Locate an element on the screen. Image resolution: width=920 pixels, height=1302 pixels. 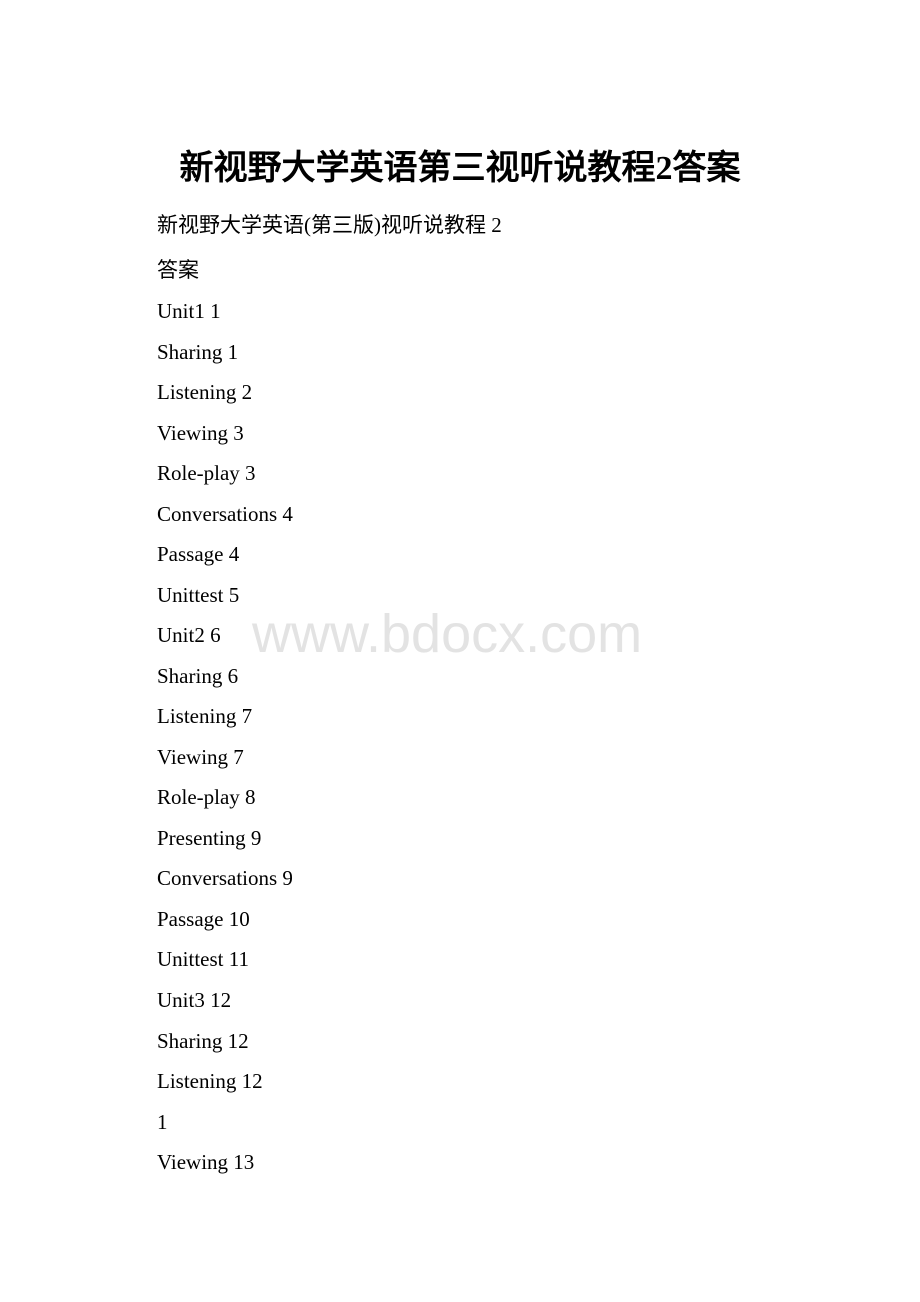
page-number: 1 is located at coordinates (162, 1122).